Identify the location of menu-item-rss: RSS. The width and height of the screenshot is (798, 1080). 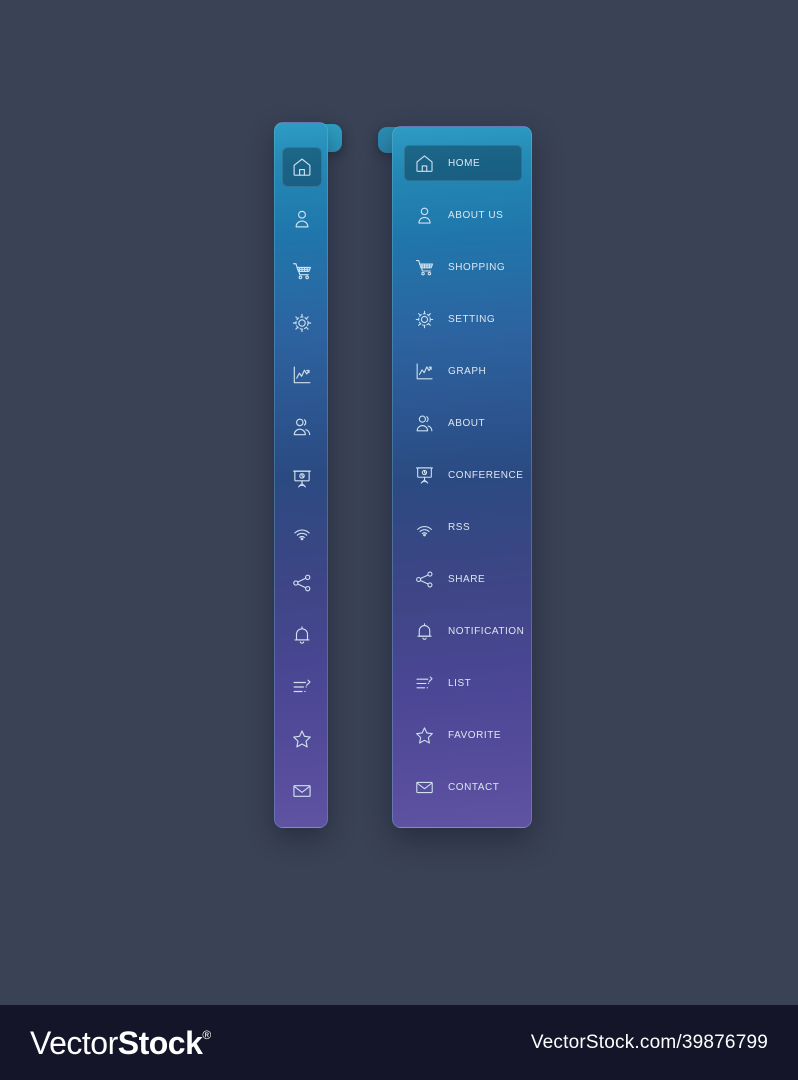
(463, 527).